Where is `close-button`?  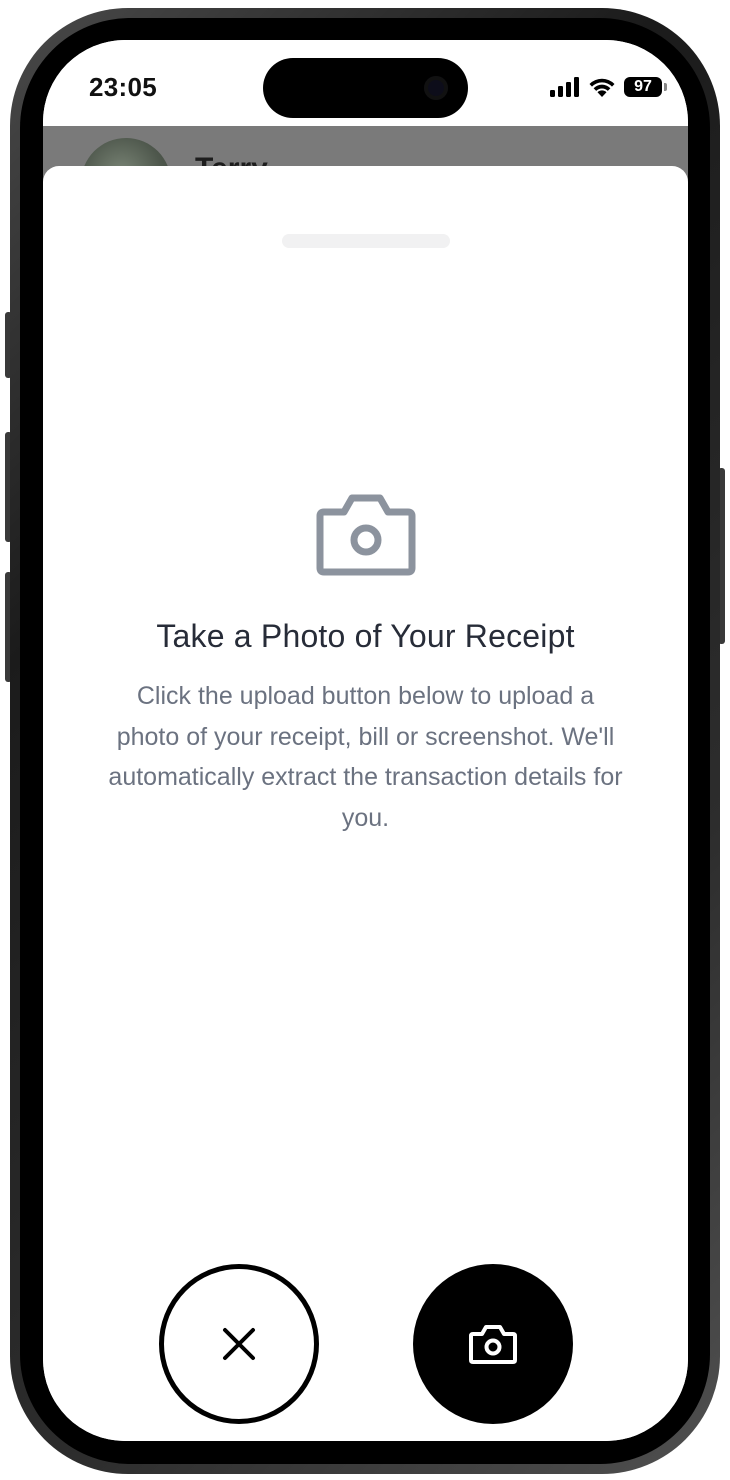 close-button is located at coordinates (239, 1344).